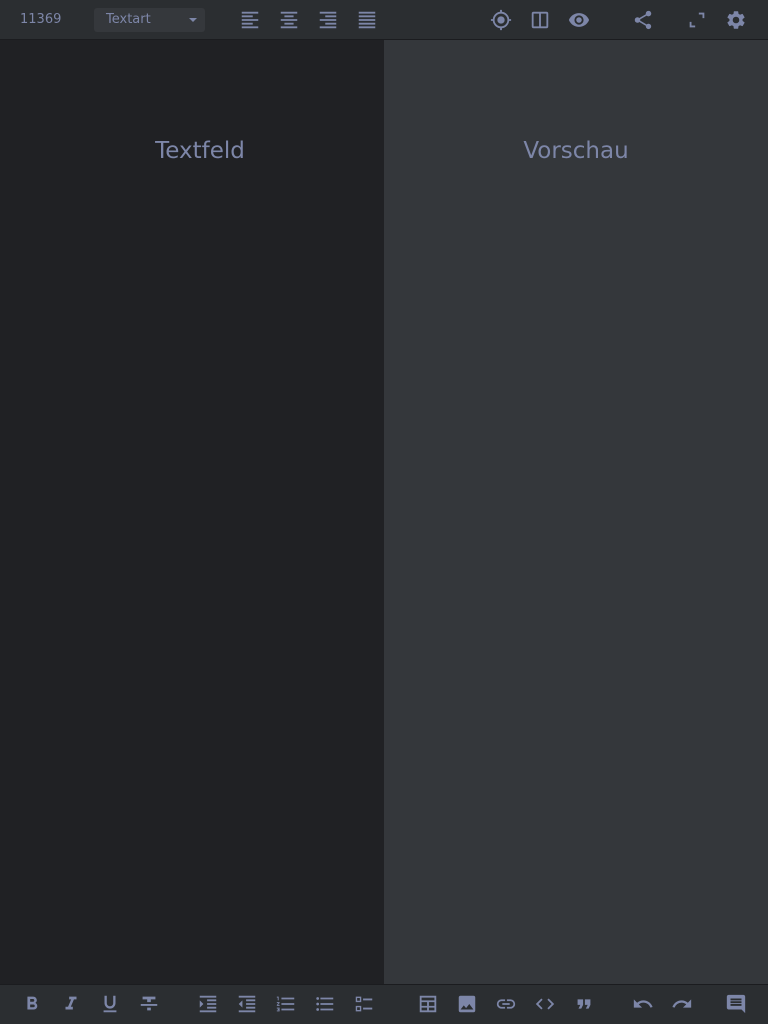  I want to click on split-view-button, so click(540, 20).